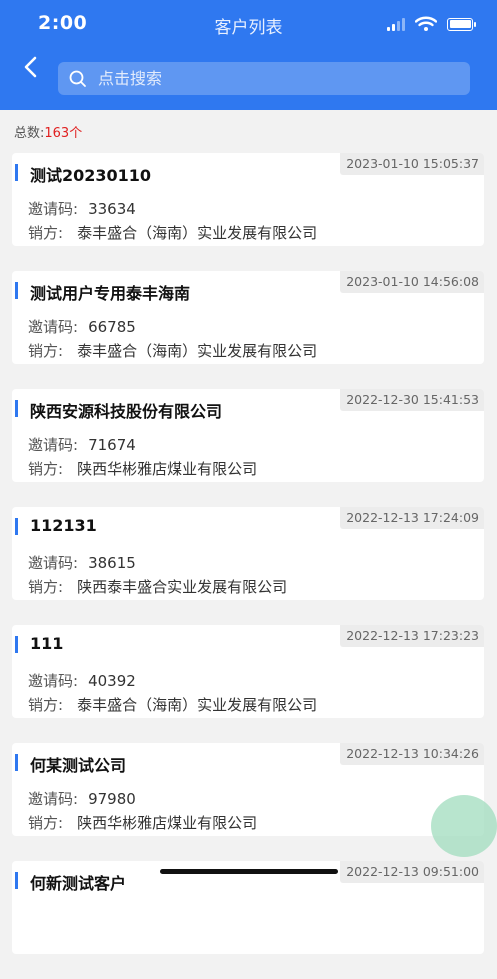 The height and width of the screenshot is (979, 497). I want to click on invite-code-value: 97980, so click(112, 799).